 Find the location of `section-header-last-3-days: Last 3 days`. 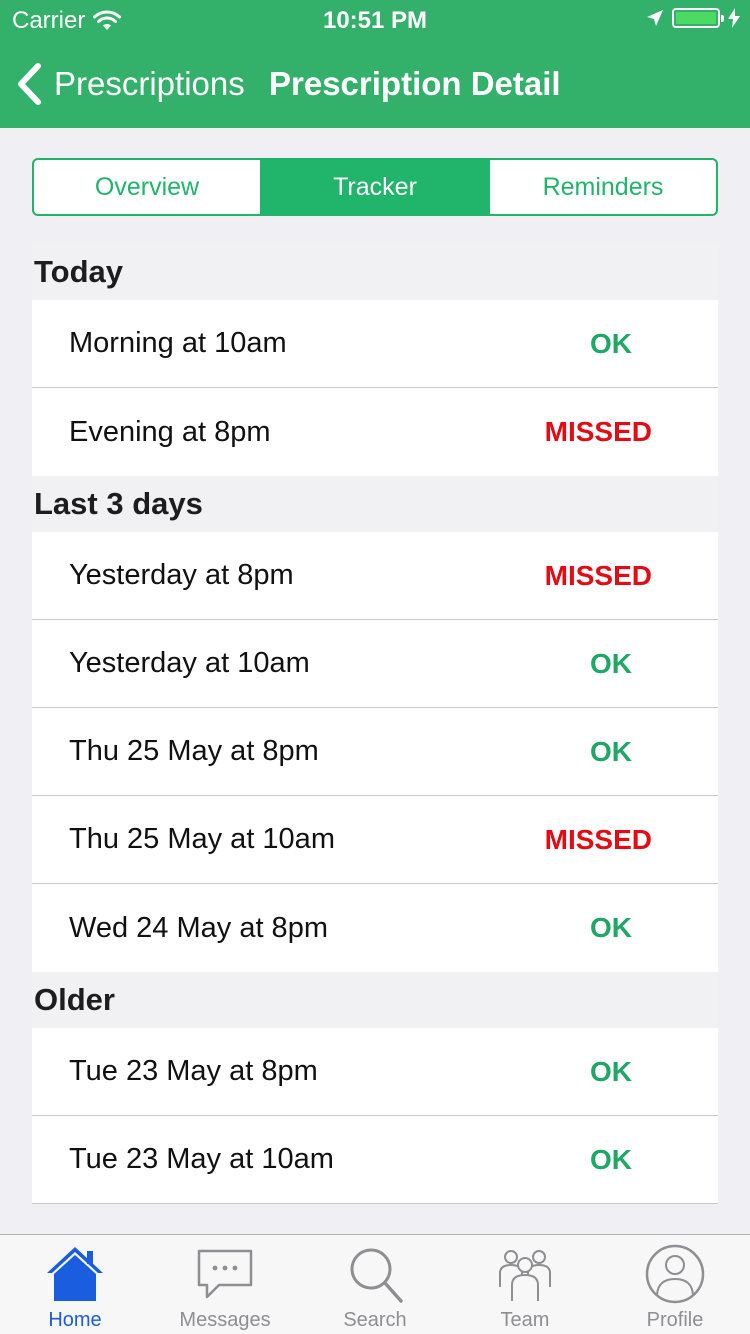

section-header-last-3-days: Last 3 days is located at coordinates (375, 504).